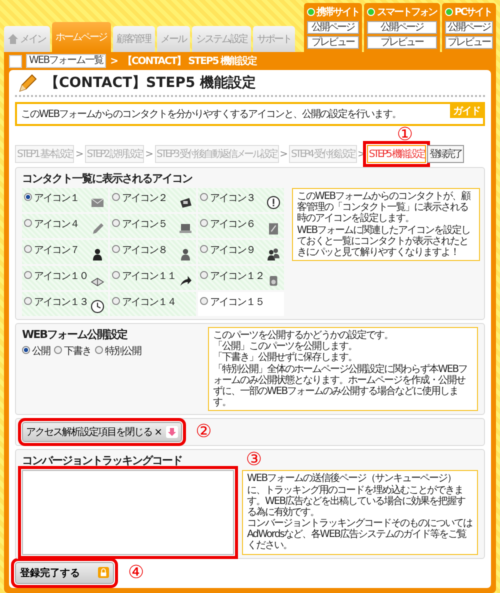  I want to click on help-text: このWEBフォームからのコンタクトが、顧客管理の「コンタクト一覧」に表示される時のアイコンを設定します。, so click(384, 207).